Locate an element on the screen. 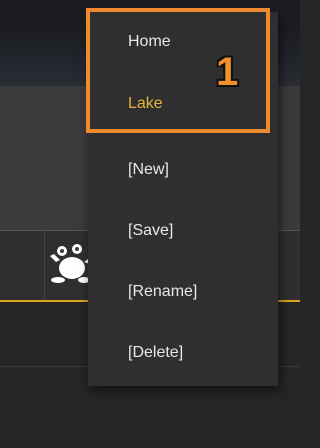 Image resolution: width=320 pixels, height=448 pixels. menu-item-rename: [Rename] is located at coordinates (183, 292).